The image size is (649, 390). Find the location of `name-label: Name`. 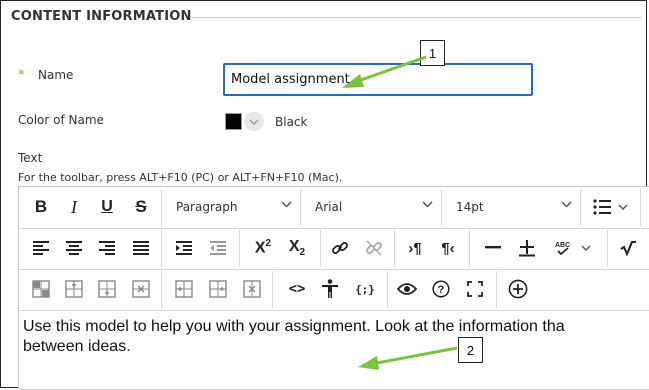

name-label: Name is located at coordinates (56, 75).